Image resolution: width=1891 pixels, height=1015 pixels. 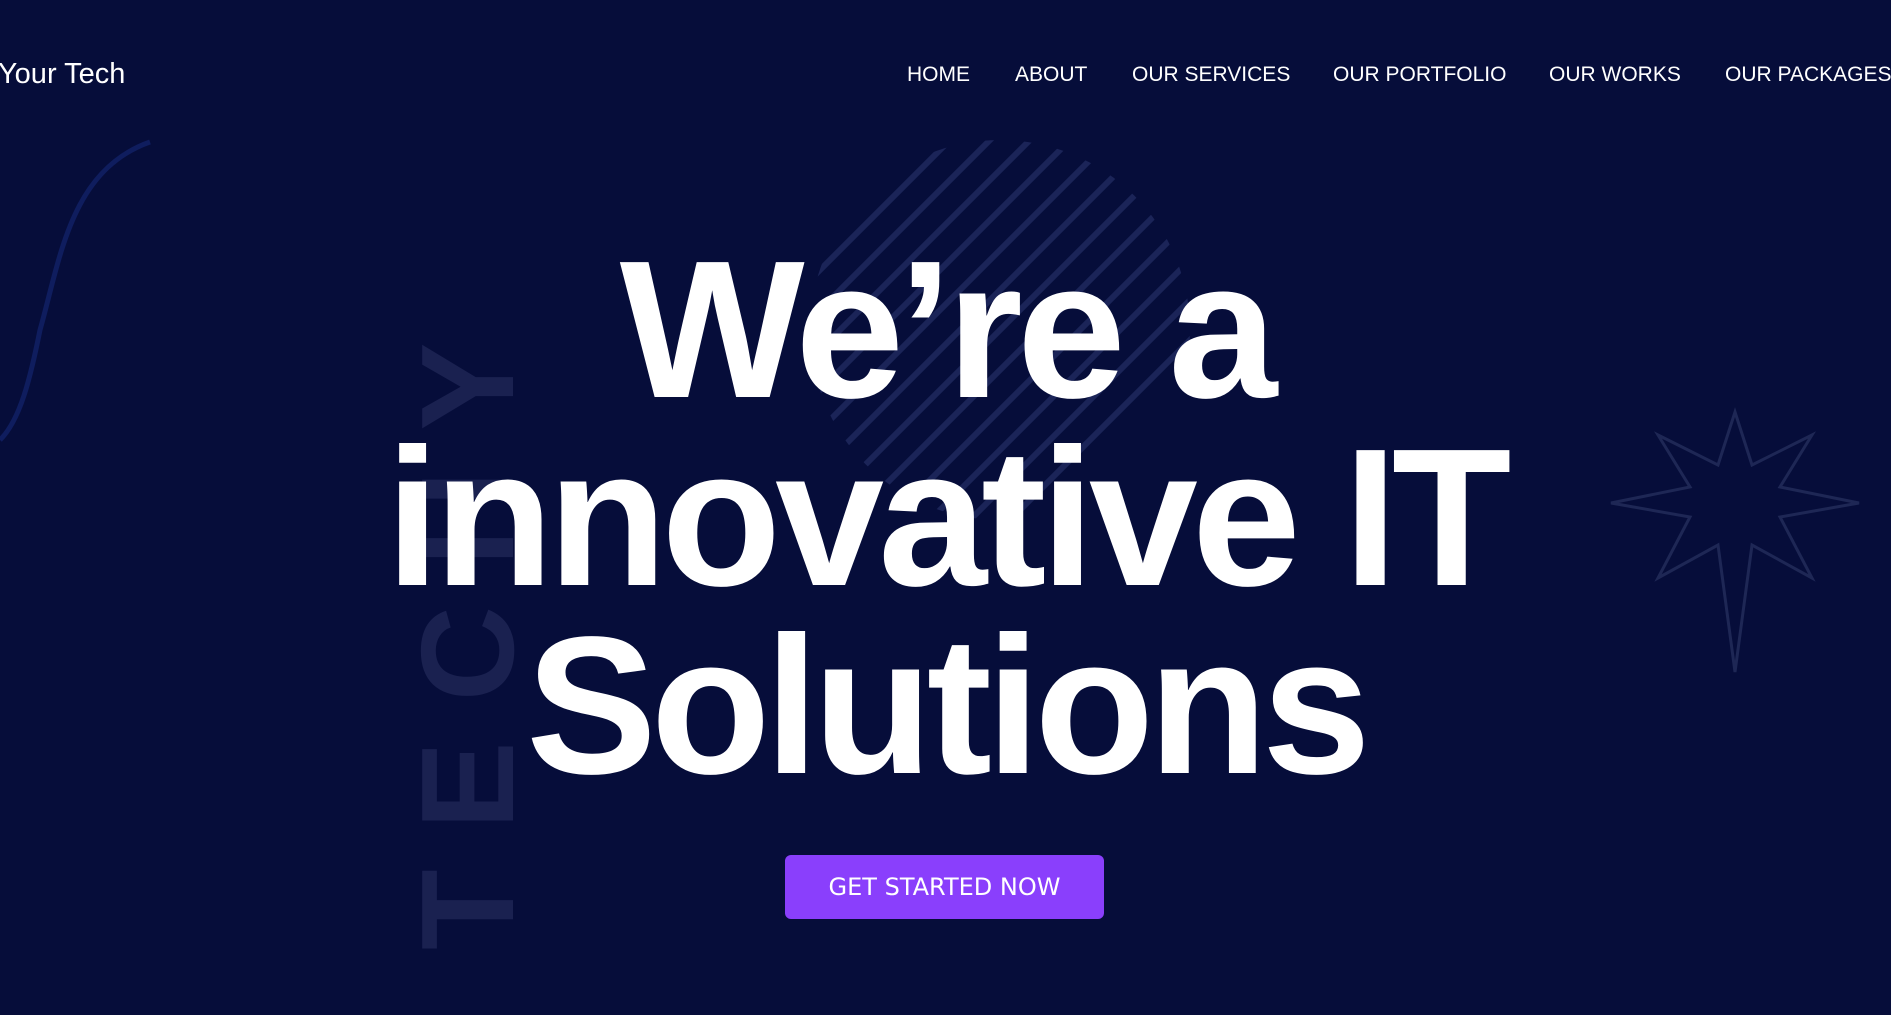 I want to click on hero-headline-line-3: Solutions, so click(x=948, y=705).